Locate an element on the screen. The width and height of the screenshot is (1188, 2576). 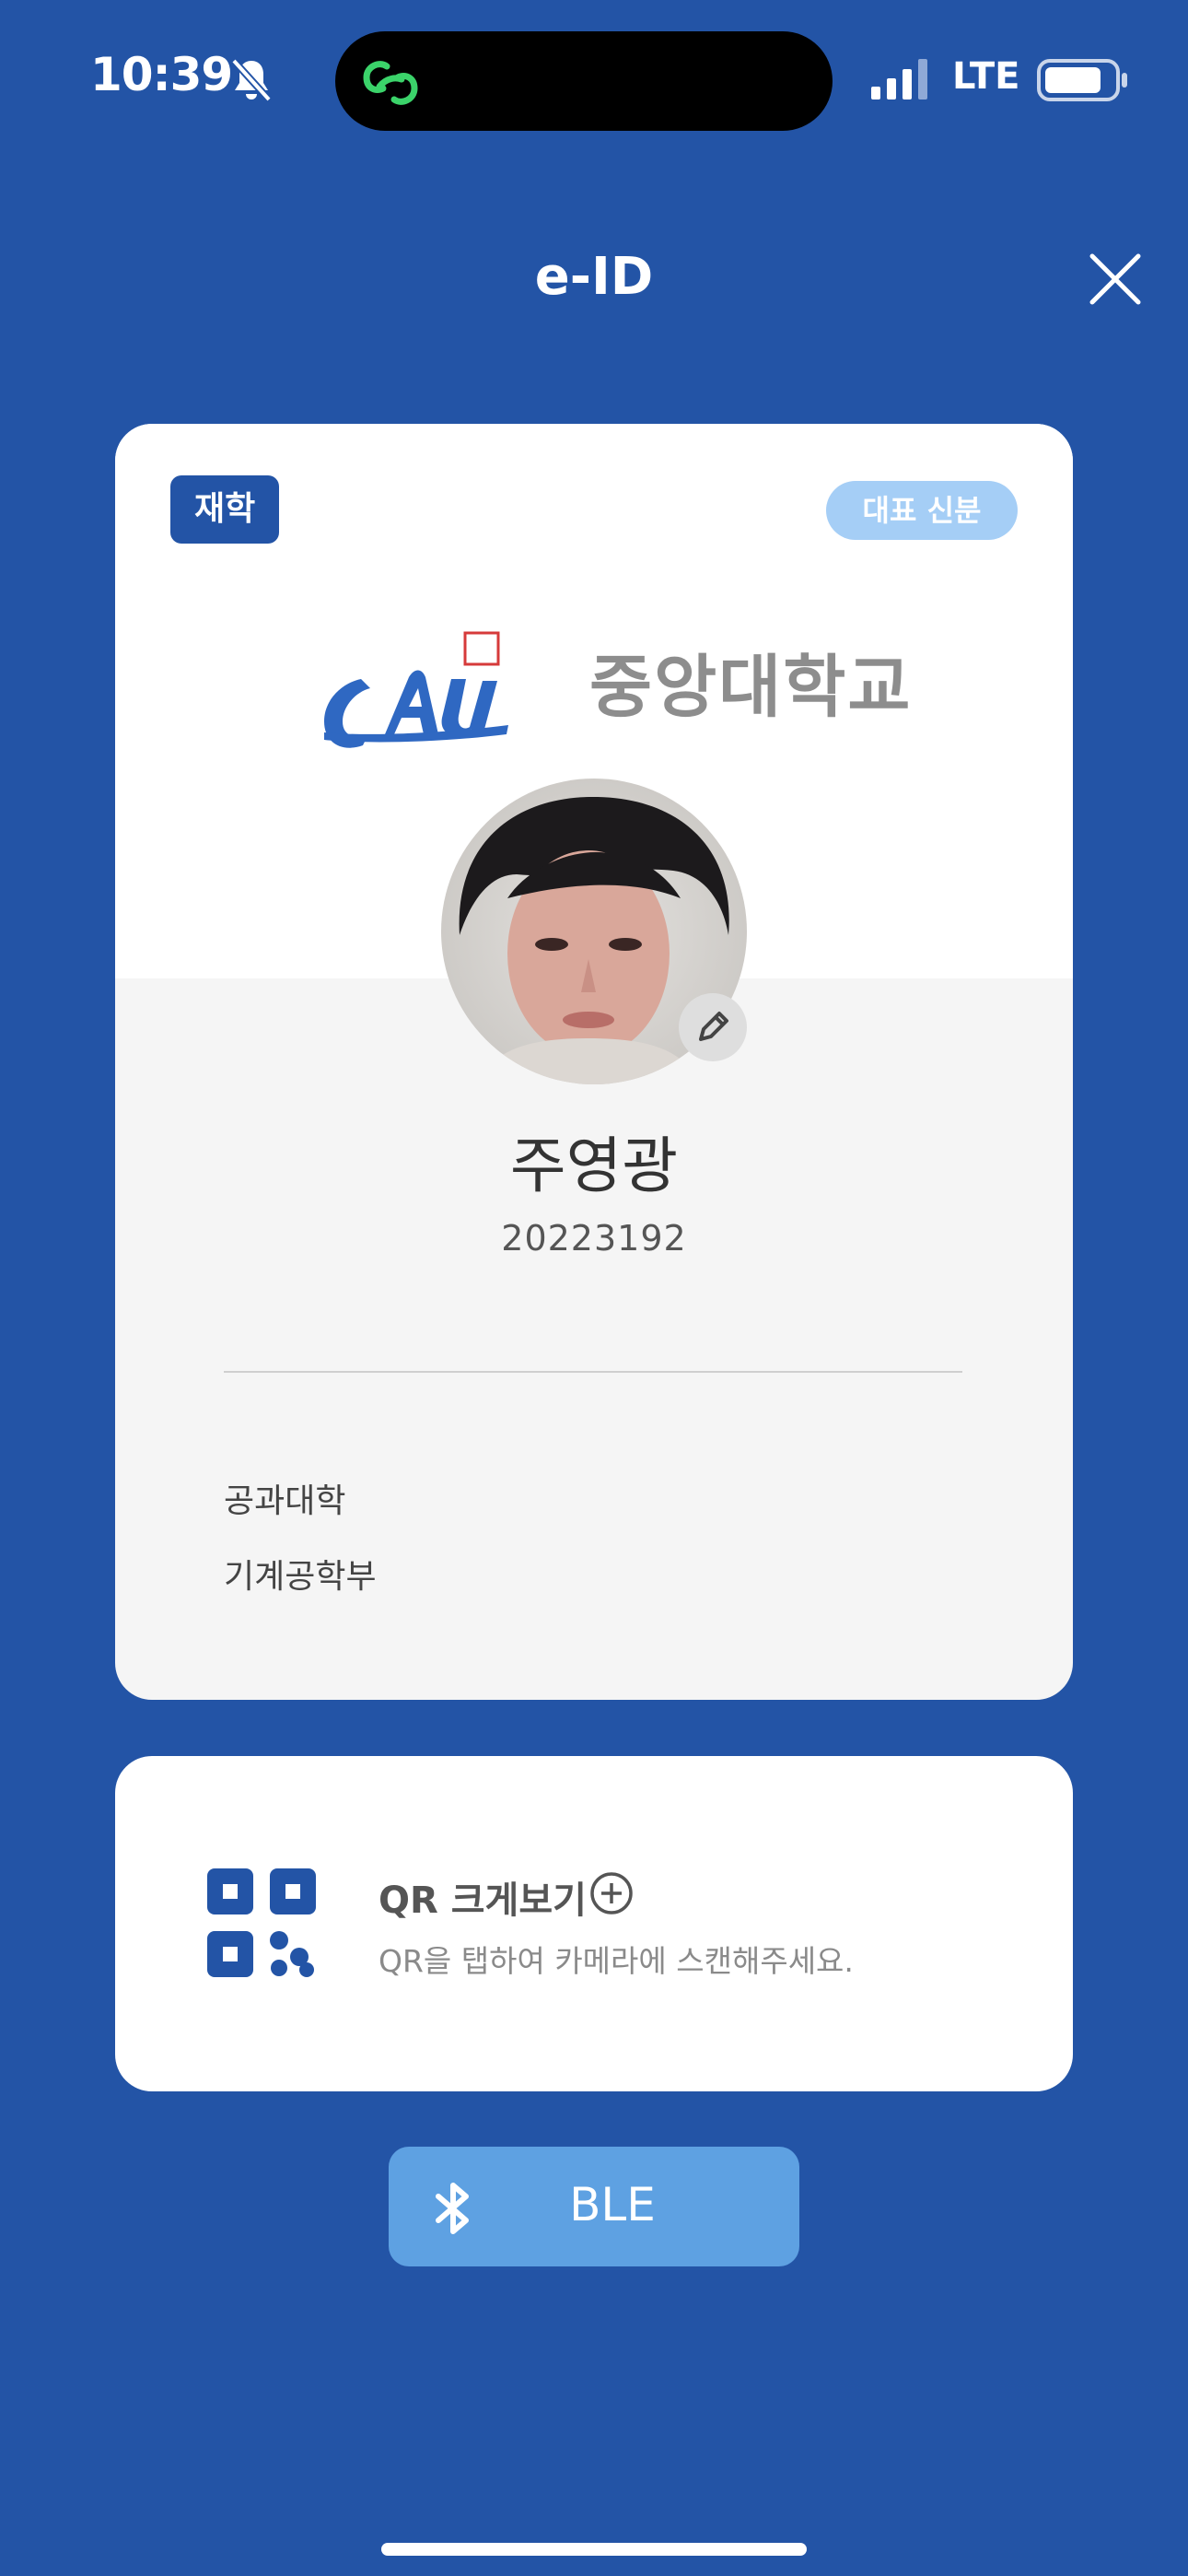
status-badge: 재학 is located at coordinates (225, 509).